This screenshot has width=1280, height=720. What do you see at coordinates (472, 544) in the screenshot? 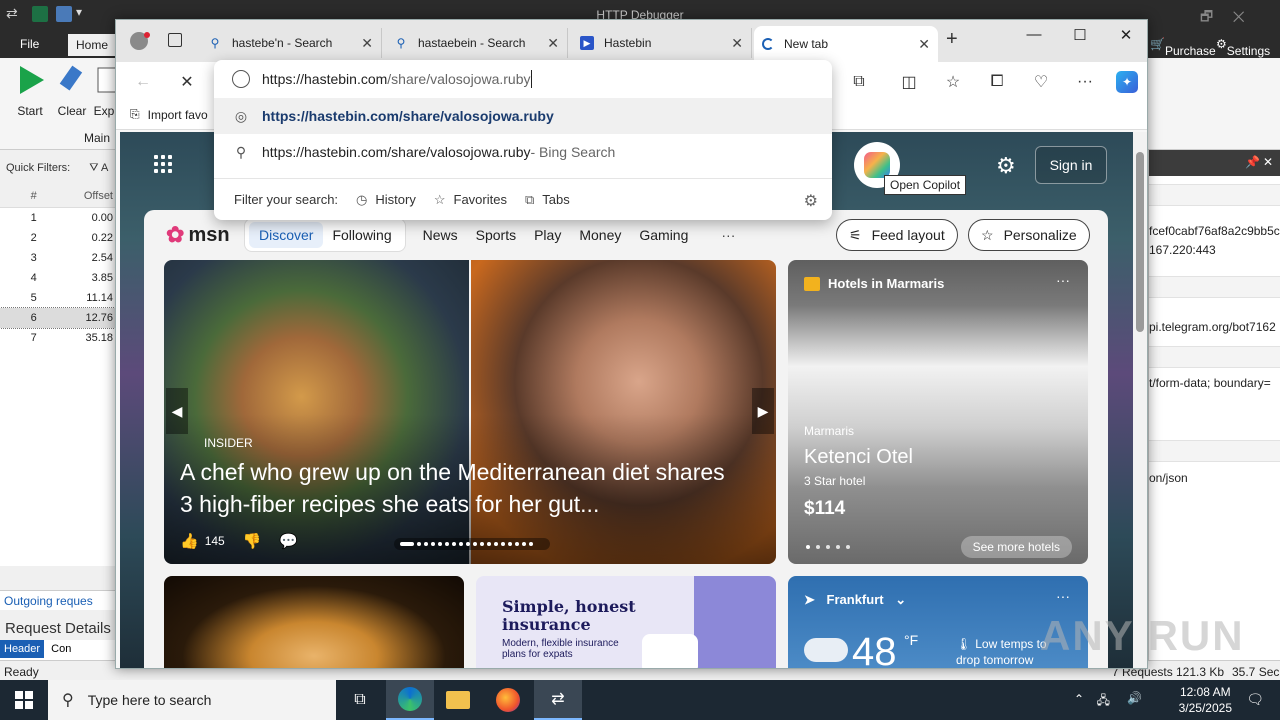
I see `carousel-pager` at bounding box center [472, 544].